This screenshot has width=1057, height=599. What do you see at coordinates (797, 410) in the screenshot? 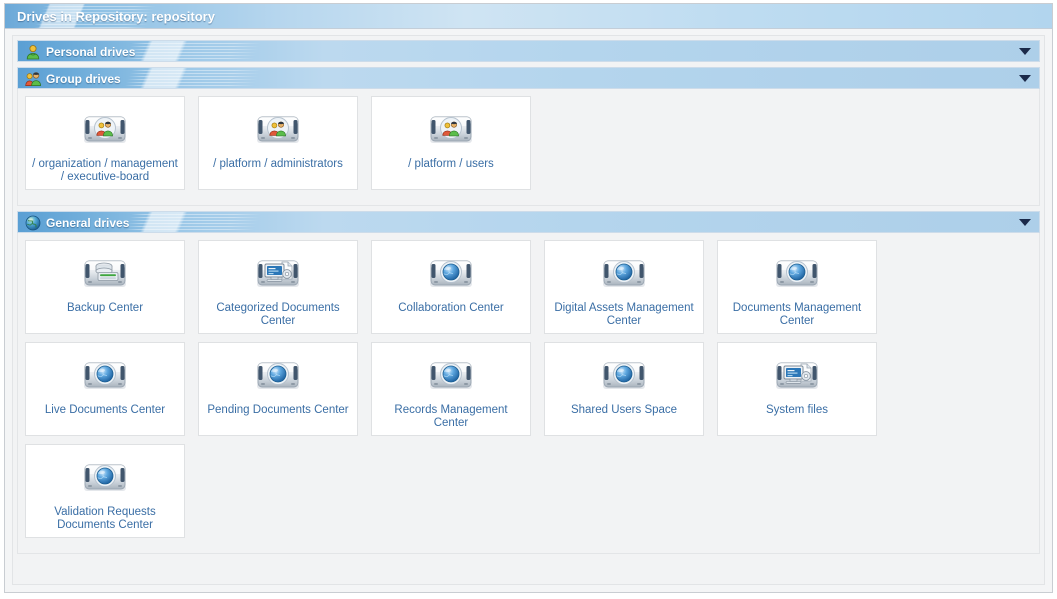
I see `drive-tile-label: System files` at bounding box center [797, 410].